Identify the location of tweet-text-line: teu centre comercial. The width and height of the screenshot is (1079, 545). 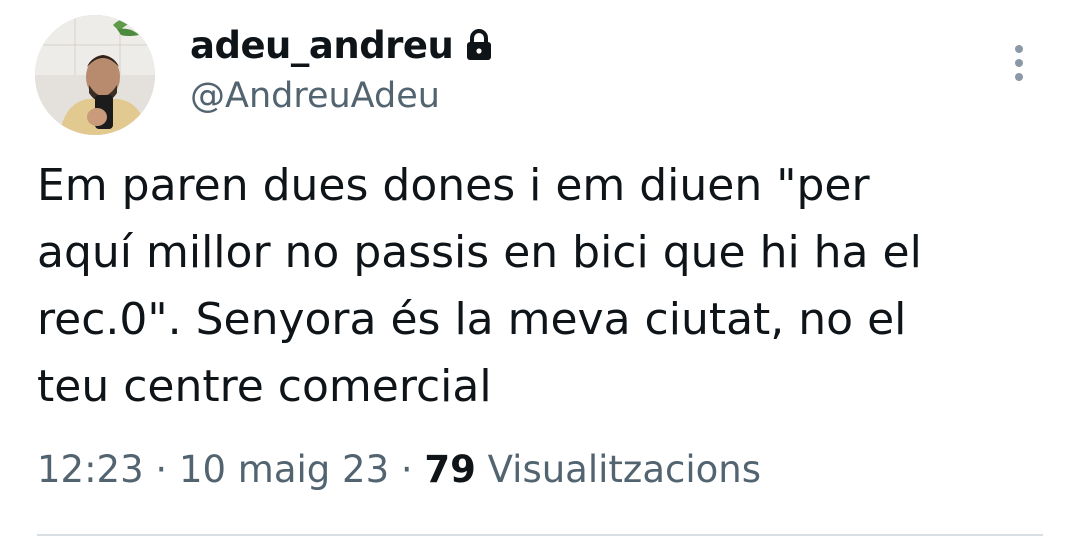
(264, 386).